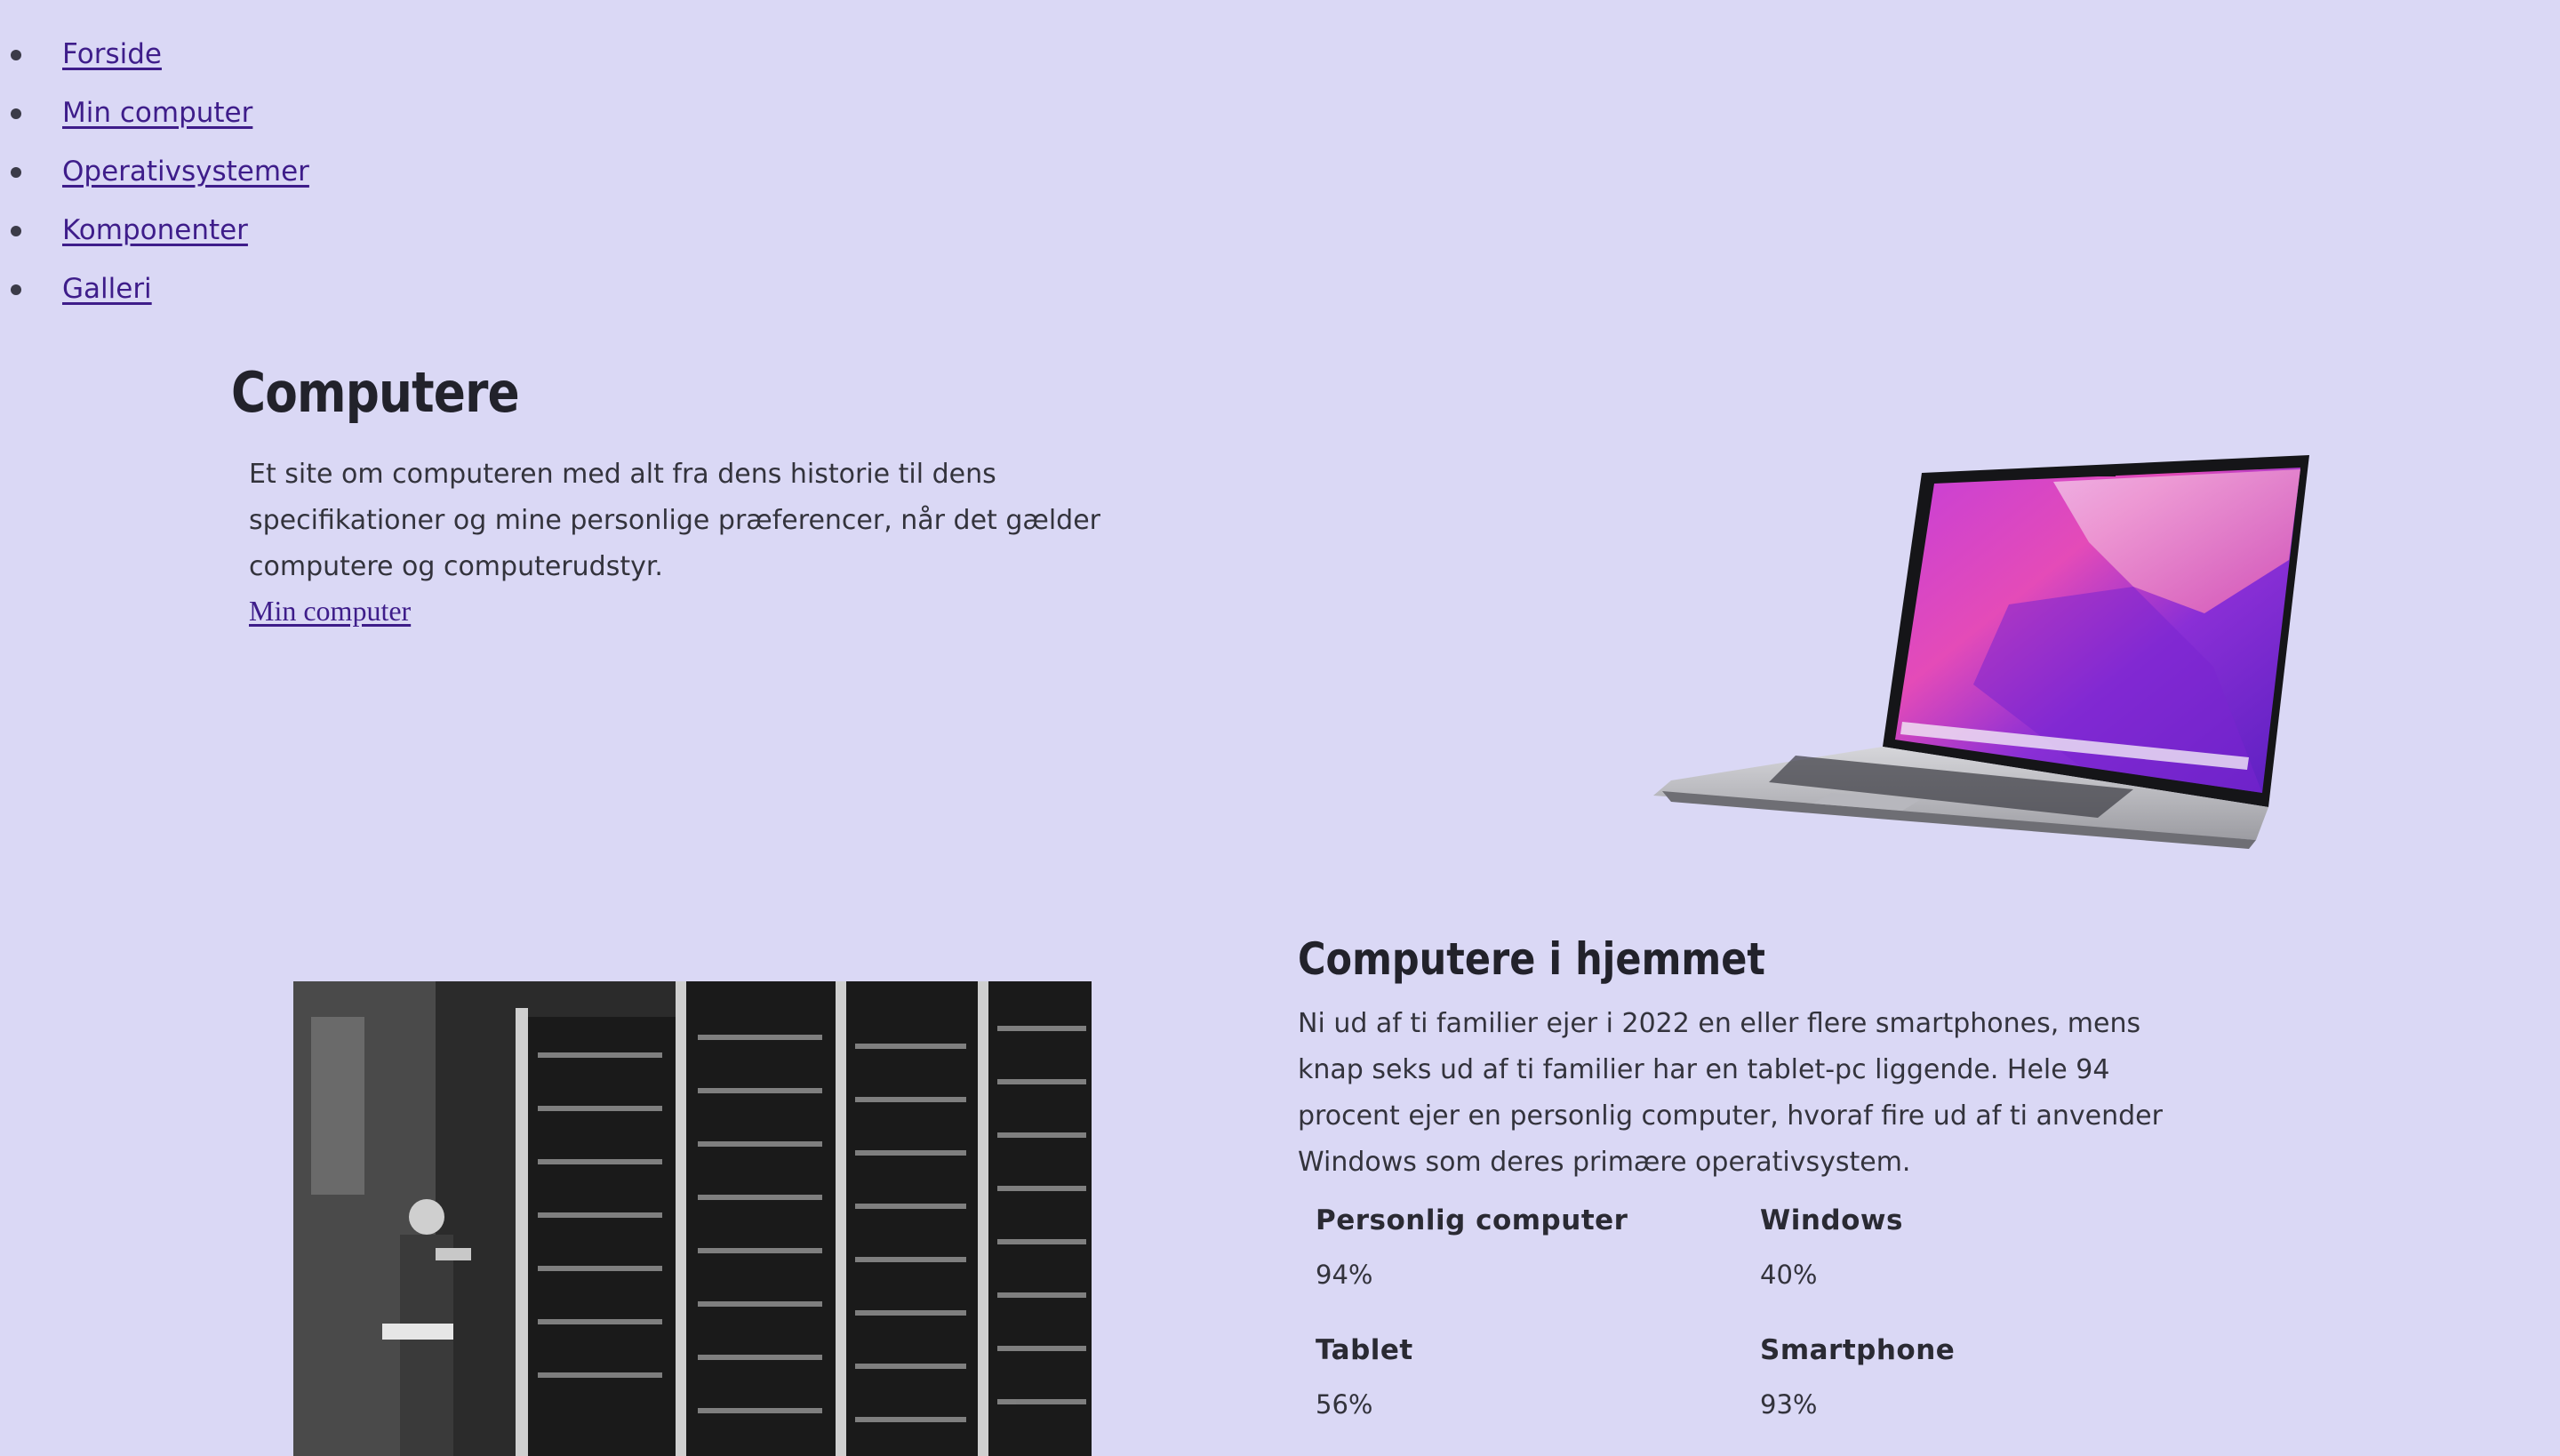 The height and width of the screenshot is (1456, 2560). I want to click on stat-personal-computer: Personlig computer 94%, so click(1529, 1247).